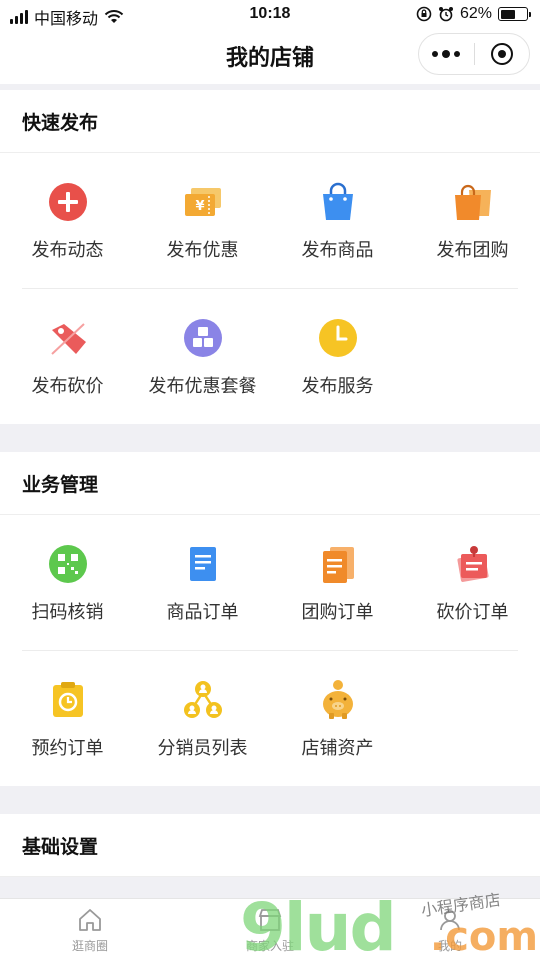 This screenshot has width=540, height=960. What do you see at coordinates (202, 337) in the screenshot?
I see `cubes-icon` at bounding box center [202, 337].